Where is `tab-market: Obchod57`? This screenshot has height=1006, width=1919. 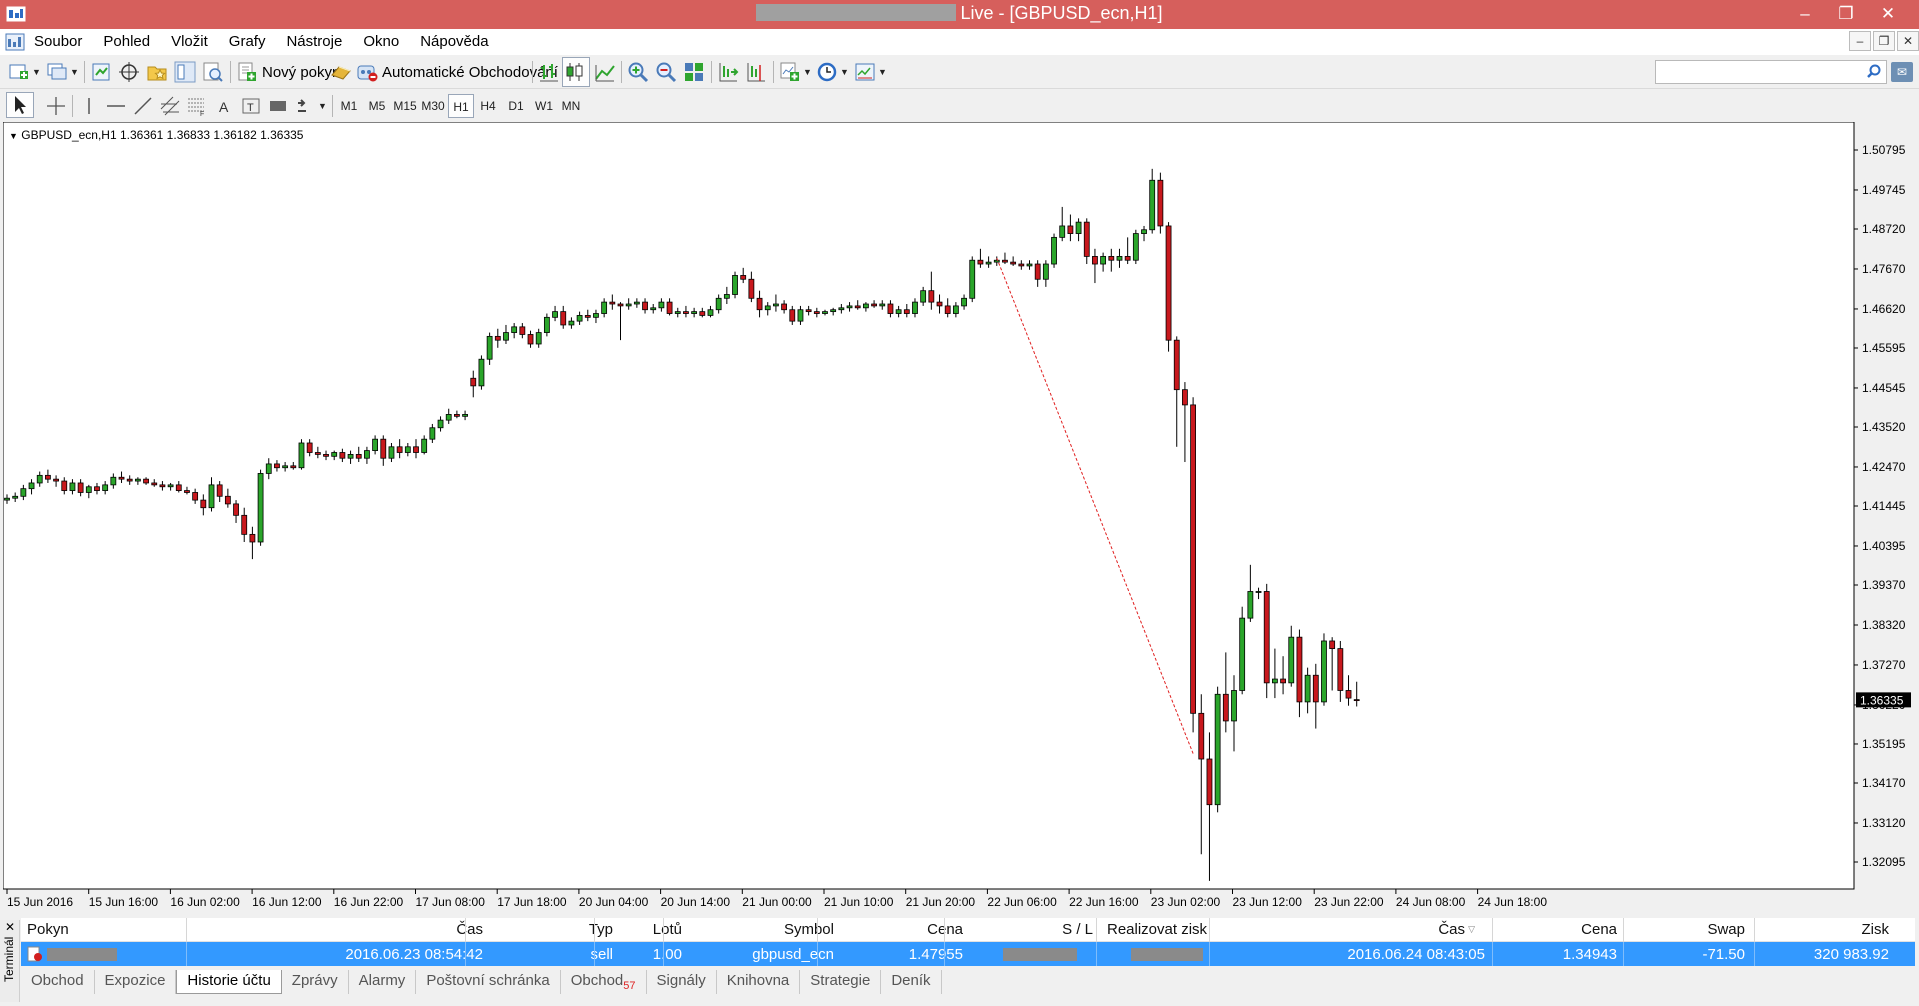
tab-market: Obchod57 is located at coordinates (604, 982).